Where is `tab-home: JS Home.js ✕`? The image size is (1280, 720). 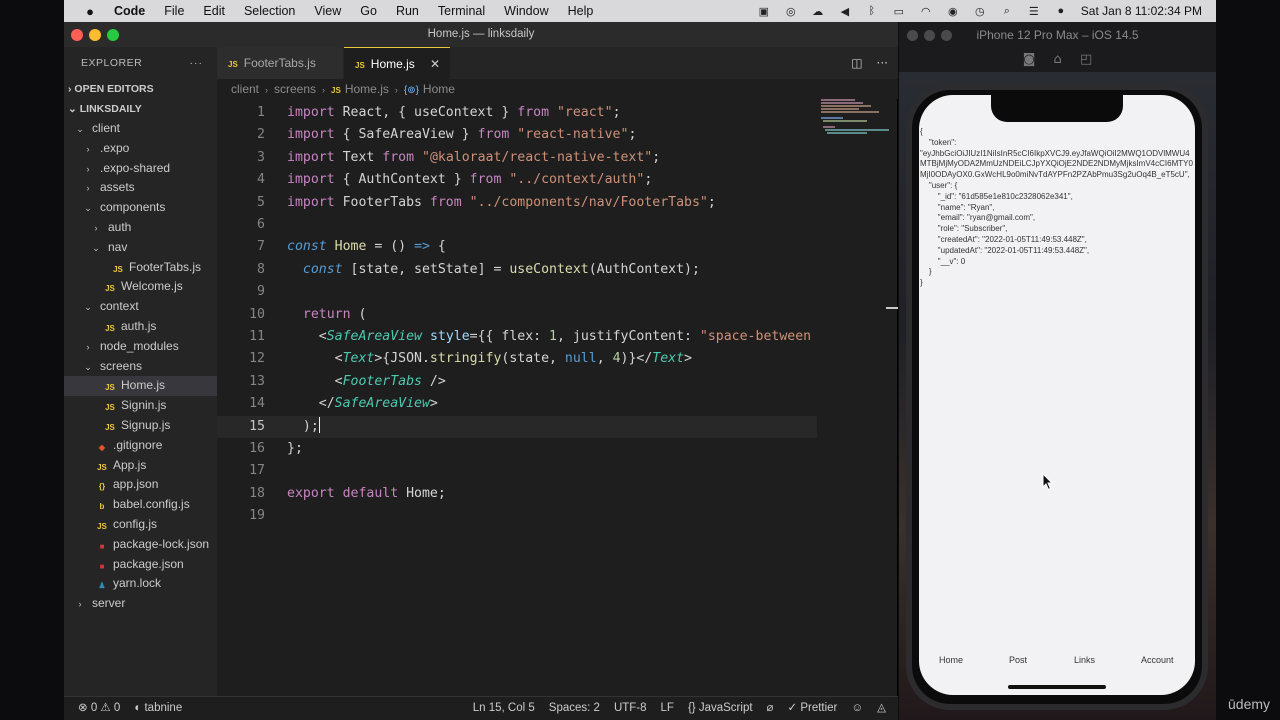
tab-home: JS Home.js ✕ is located at coordinates (397, 63).